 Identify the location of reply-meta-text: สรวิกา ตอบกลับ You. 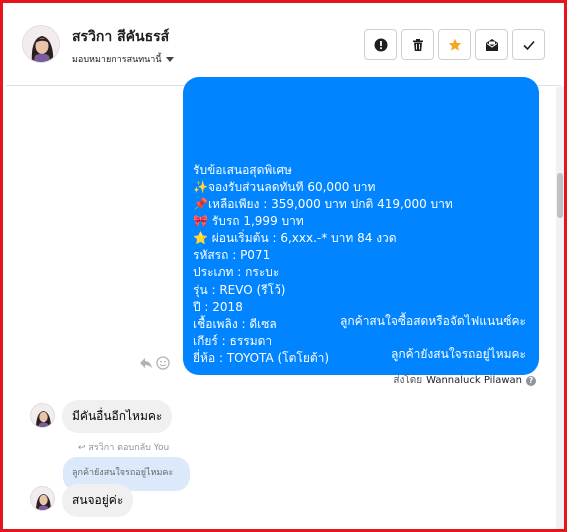
(129, 448).